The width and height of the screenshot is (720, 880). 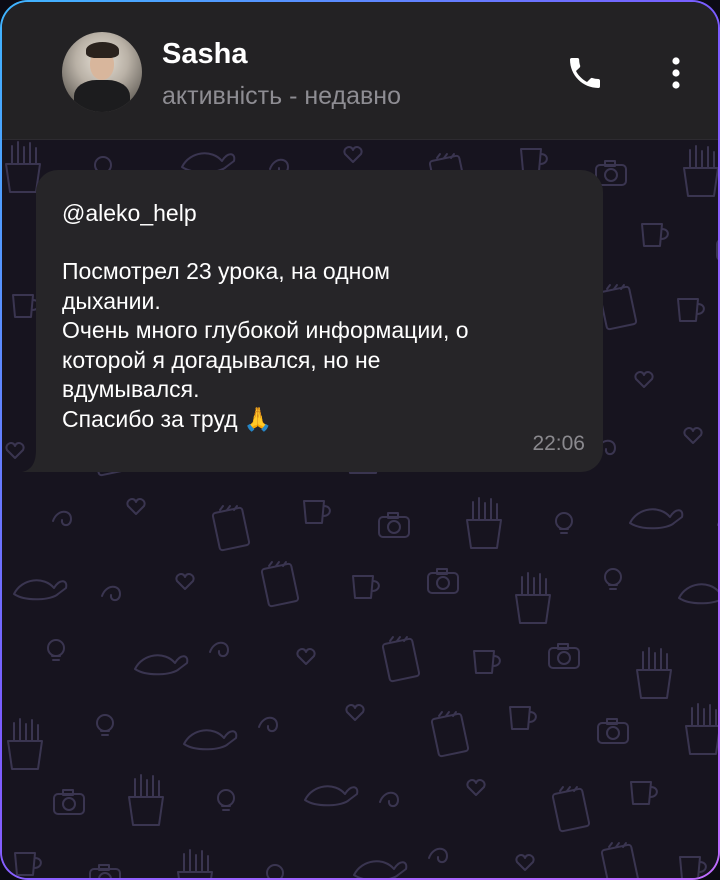 What do you see at coordinates (319, 213) in the screenshot?
I see `message-mention: @aleko_help` at bounding box center [319, 213].